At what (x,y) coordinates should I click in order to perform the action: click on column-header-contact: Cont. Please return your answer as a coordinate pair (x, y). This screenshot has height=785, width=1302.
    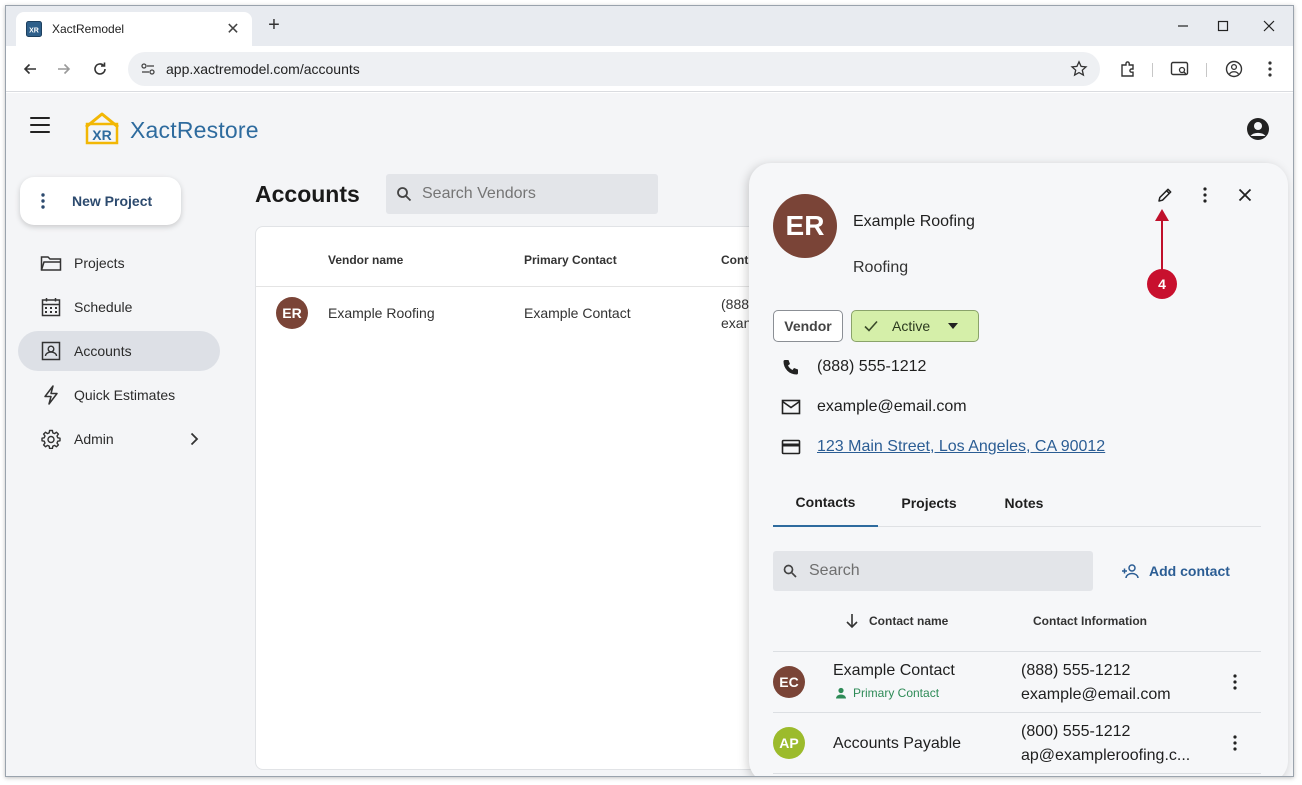
    Looking at the image, I should click on (734, 260).